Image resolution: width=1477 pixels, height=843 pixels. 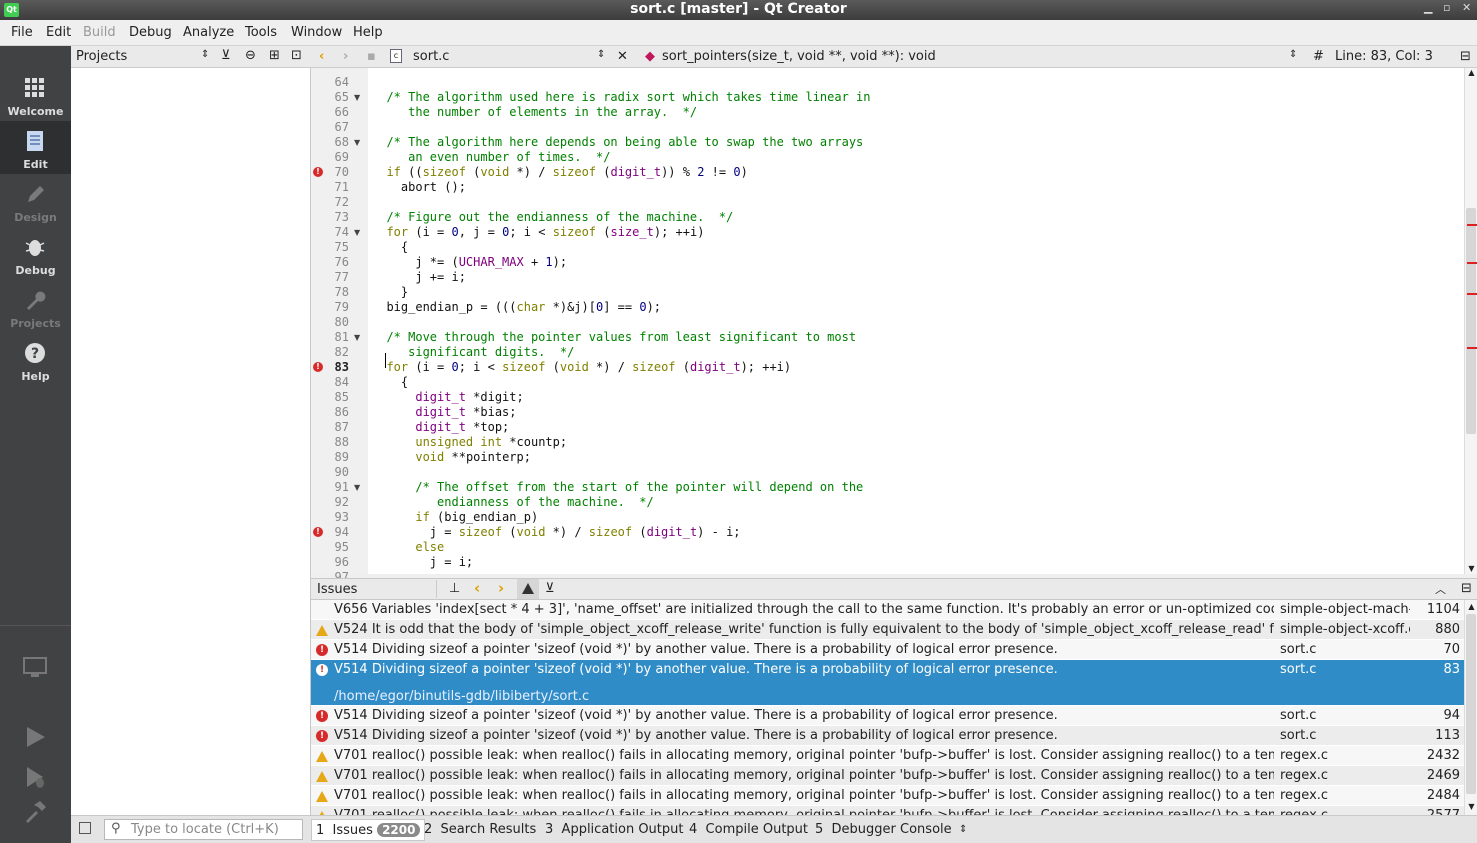 What do you see at coordinates (296, 55) in the screenshot?
I see `close-pane-icon: ⊡` at bounding box center [296, 55].